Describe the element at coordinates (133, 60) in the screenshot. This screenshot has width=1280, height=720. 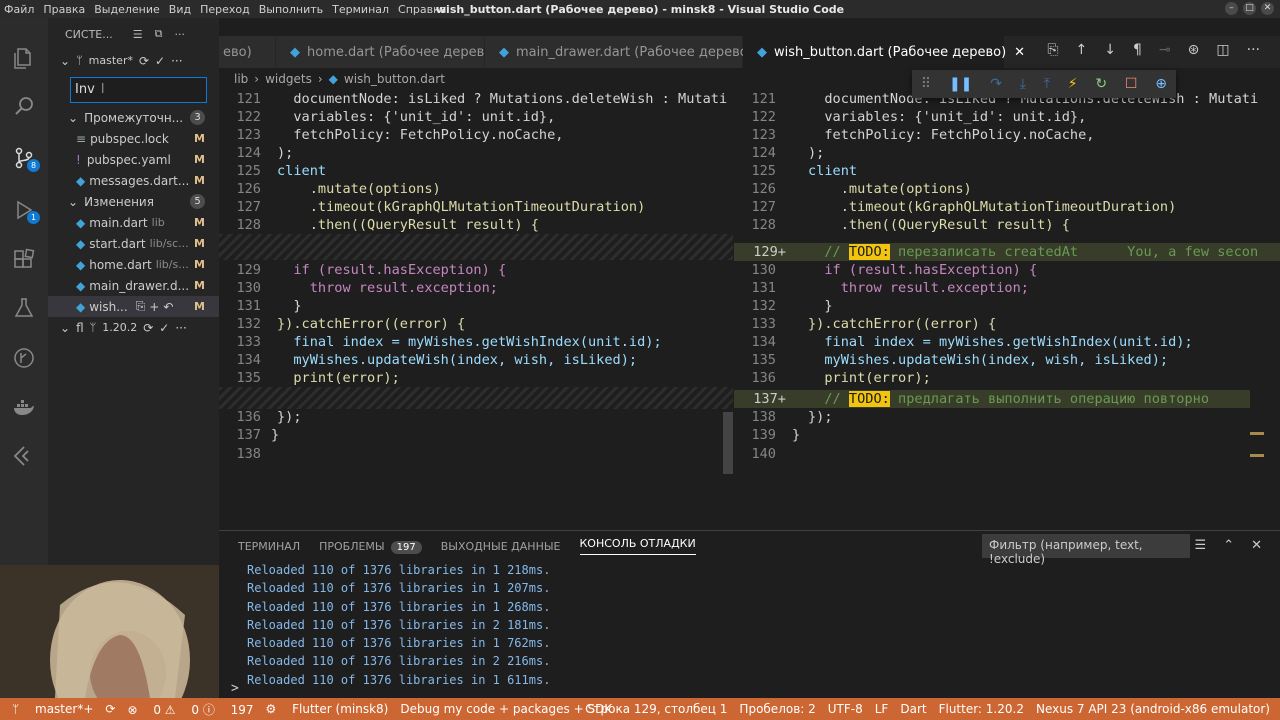
I see `repo-row: ⌄ ᛘ master* ⟳ ✓ ···` at that location.